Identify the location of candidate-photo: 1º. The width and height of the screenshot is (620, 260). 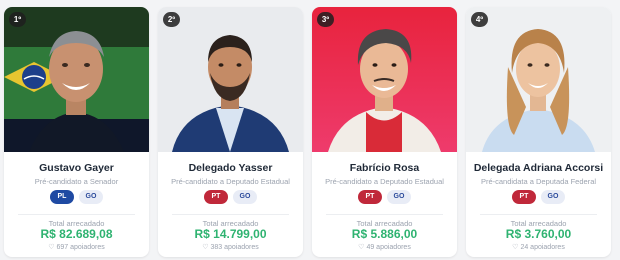
(76, 79).